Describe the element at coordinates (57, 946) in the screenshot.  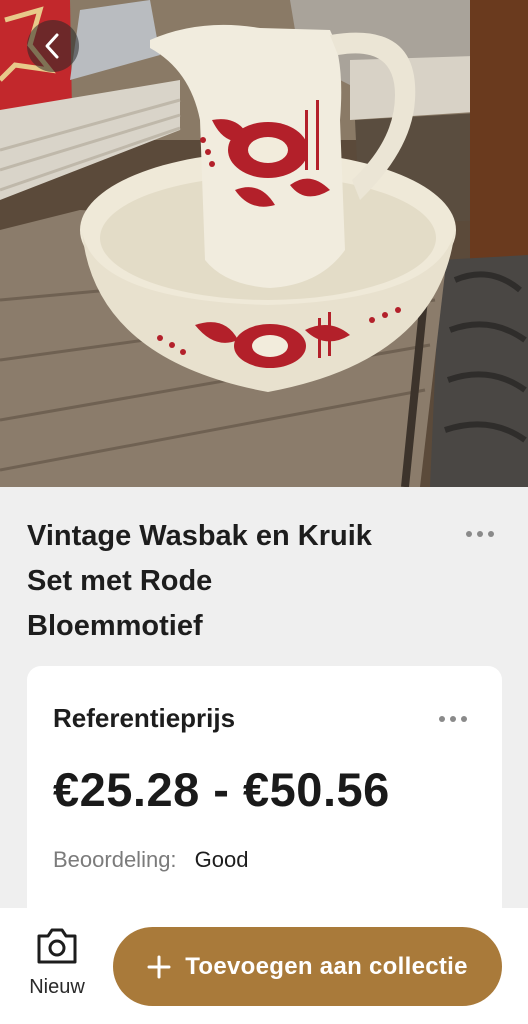
I see `camera-icon` at that location.